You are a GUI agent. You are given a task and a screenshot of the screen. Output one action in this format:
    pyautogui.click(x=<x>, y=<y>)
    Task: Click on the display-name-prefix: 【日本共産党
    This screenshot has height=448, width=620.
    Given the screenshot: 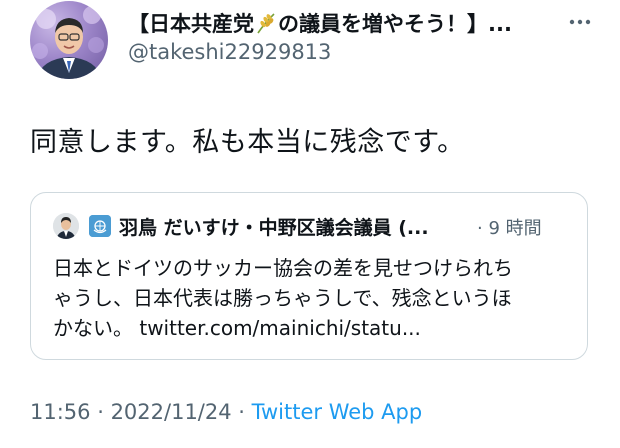 What is the action you would take?
    pyautogui.click(x=191, y=24)
    